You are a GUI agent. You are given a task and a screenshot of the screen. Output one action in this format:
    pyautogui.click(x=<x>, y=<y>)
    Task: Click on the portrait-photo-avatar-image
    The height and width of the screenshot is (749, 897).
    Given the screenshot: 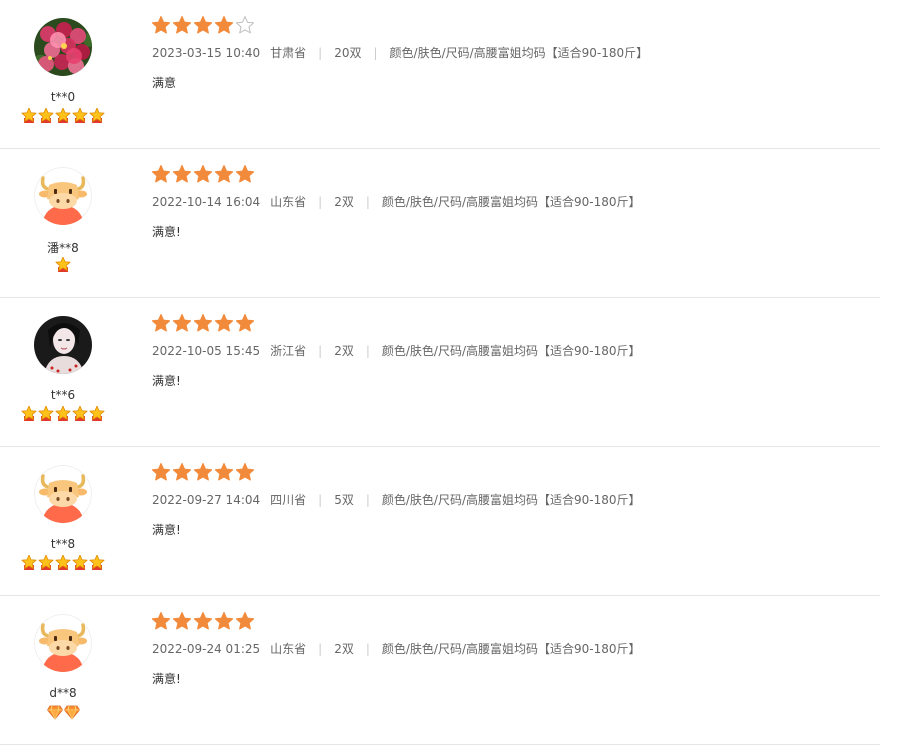 What is the action you would take?
    pyautogui.click(x=63, y=345)
    